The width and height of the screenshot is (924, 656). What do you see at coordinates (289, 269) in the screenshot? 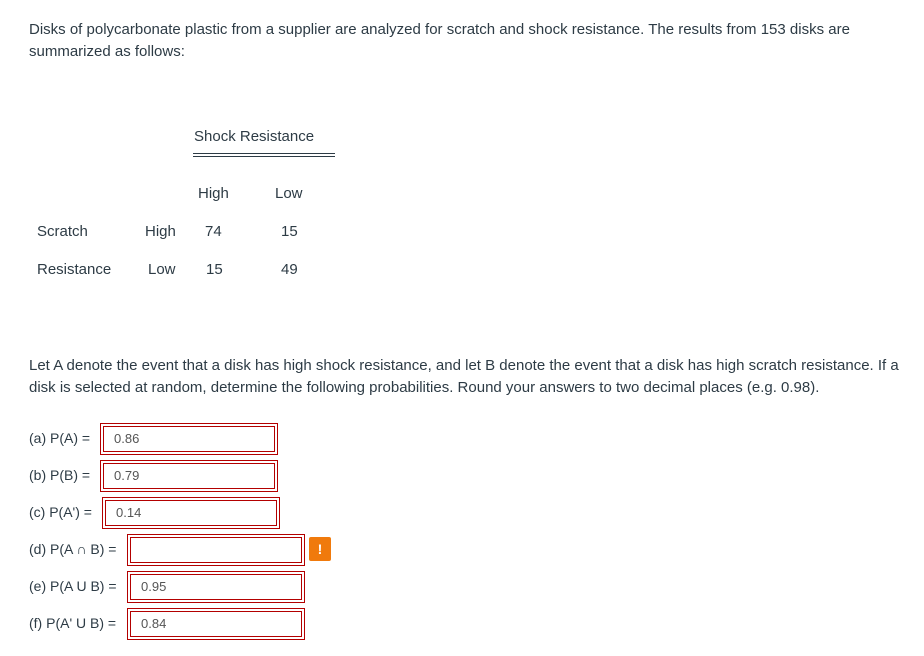
I see `cell-low-low: 49` at bounding box center [289, 269].